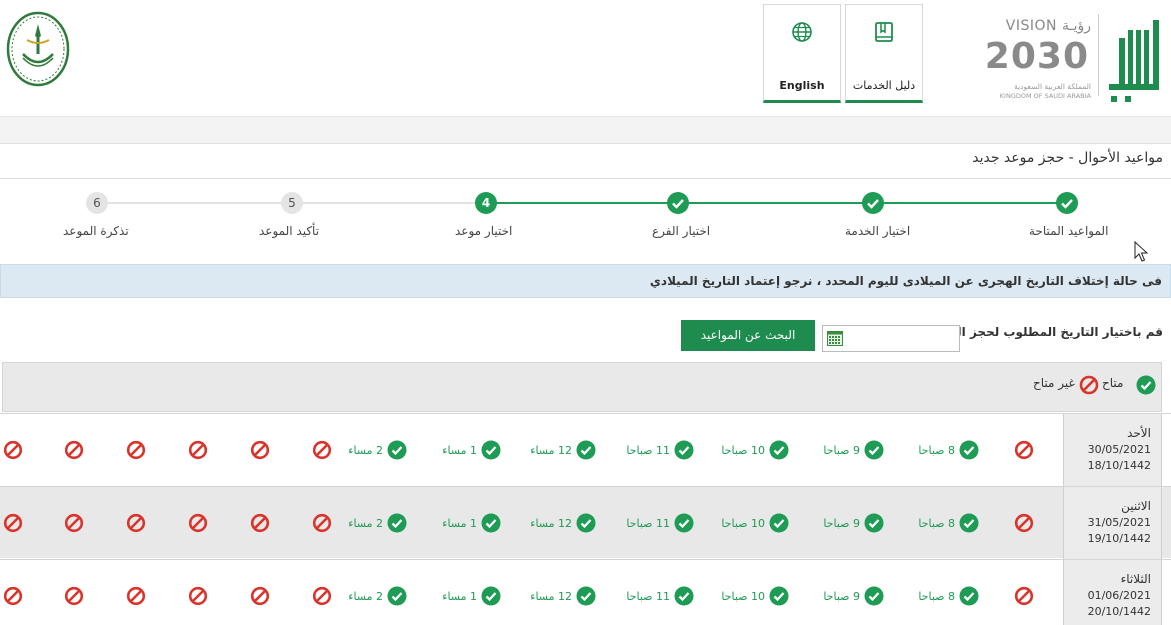 The width and height of the screenshot is (1171, 625). I want to click on logo-divider, so click(1098, 55).